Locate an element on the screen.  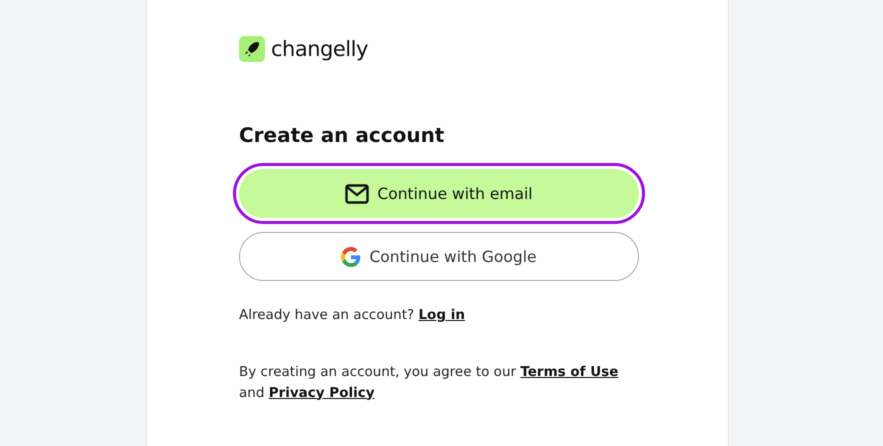
envelope-icon is located at coordinates (357, 194).